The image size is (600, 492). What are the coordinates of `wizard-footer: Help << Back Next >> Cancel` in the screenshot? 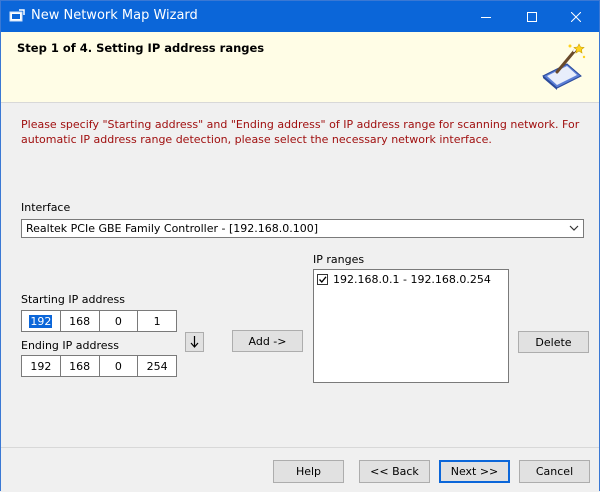 It's located at (300, 469).